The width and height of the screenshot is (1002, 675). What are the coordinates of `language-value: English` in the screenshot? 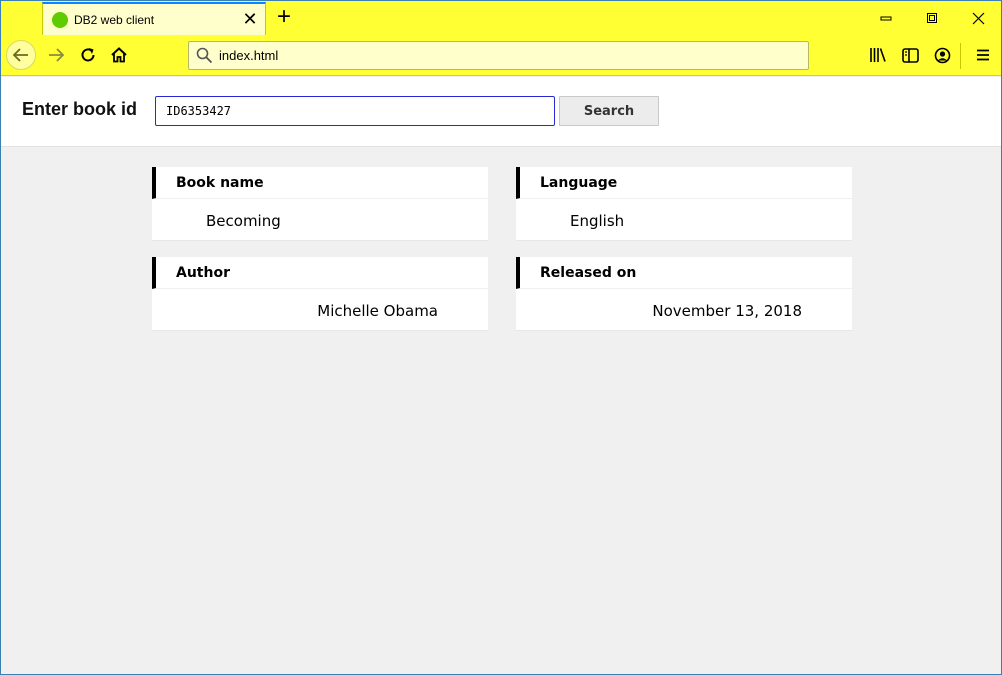 It's located at (597, 221).